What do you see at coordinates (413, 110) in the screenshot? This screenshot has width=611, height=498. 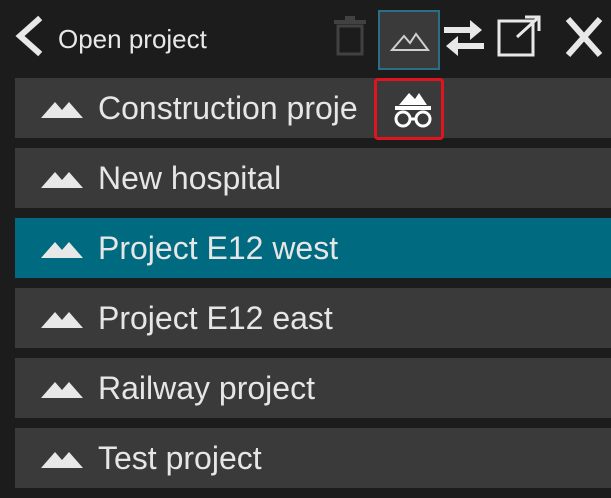 I see `mountain-glasses-icon` at bounding box center [413, 110].